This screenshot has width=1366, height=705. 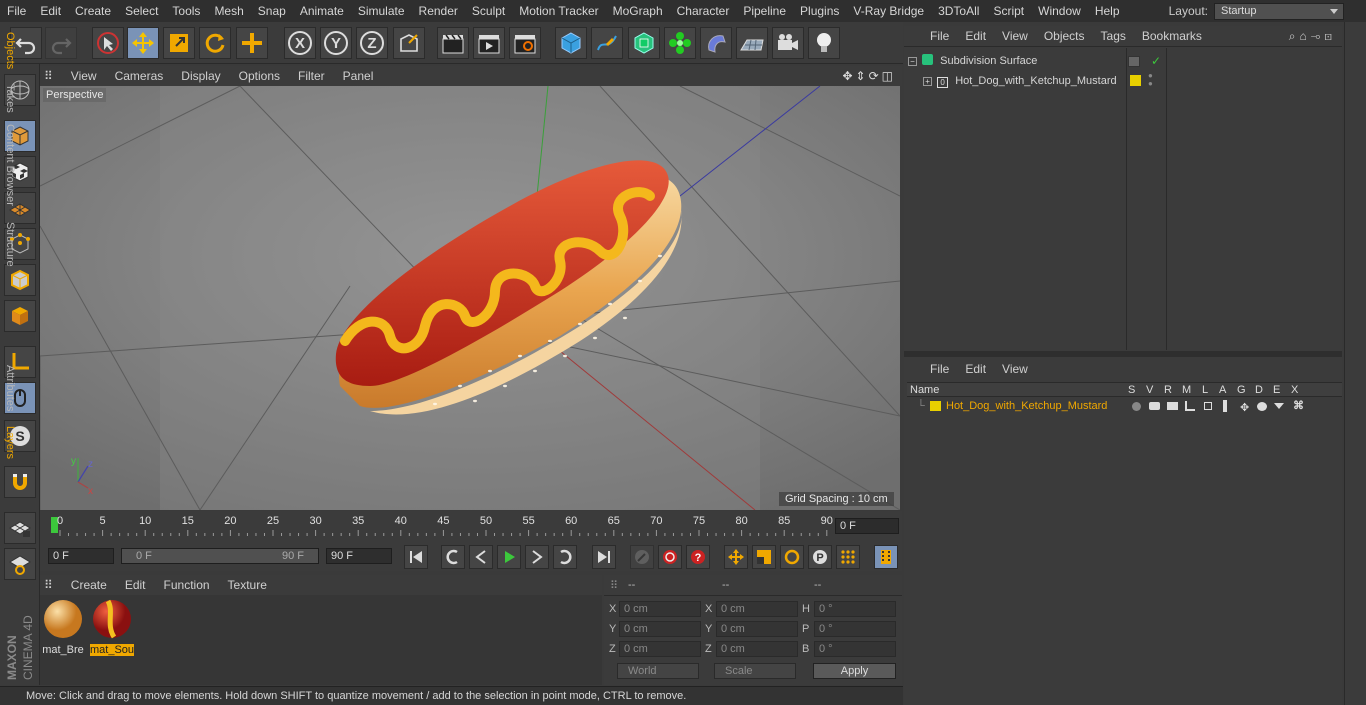 What do you see at coordinates (416, 557) in the screenshot?
I see `go-to-start-button` at bounding box center [416, 557].